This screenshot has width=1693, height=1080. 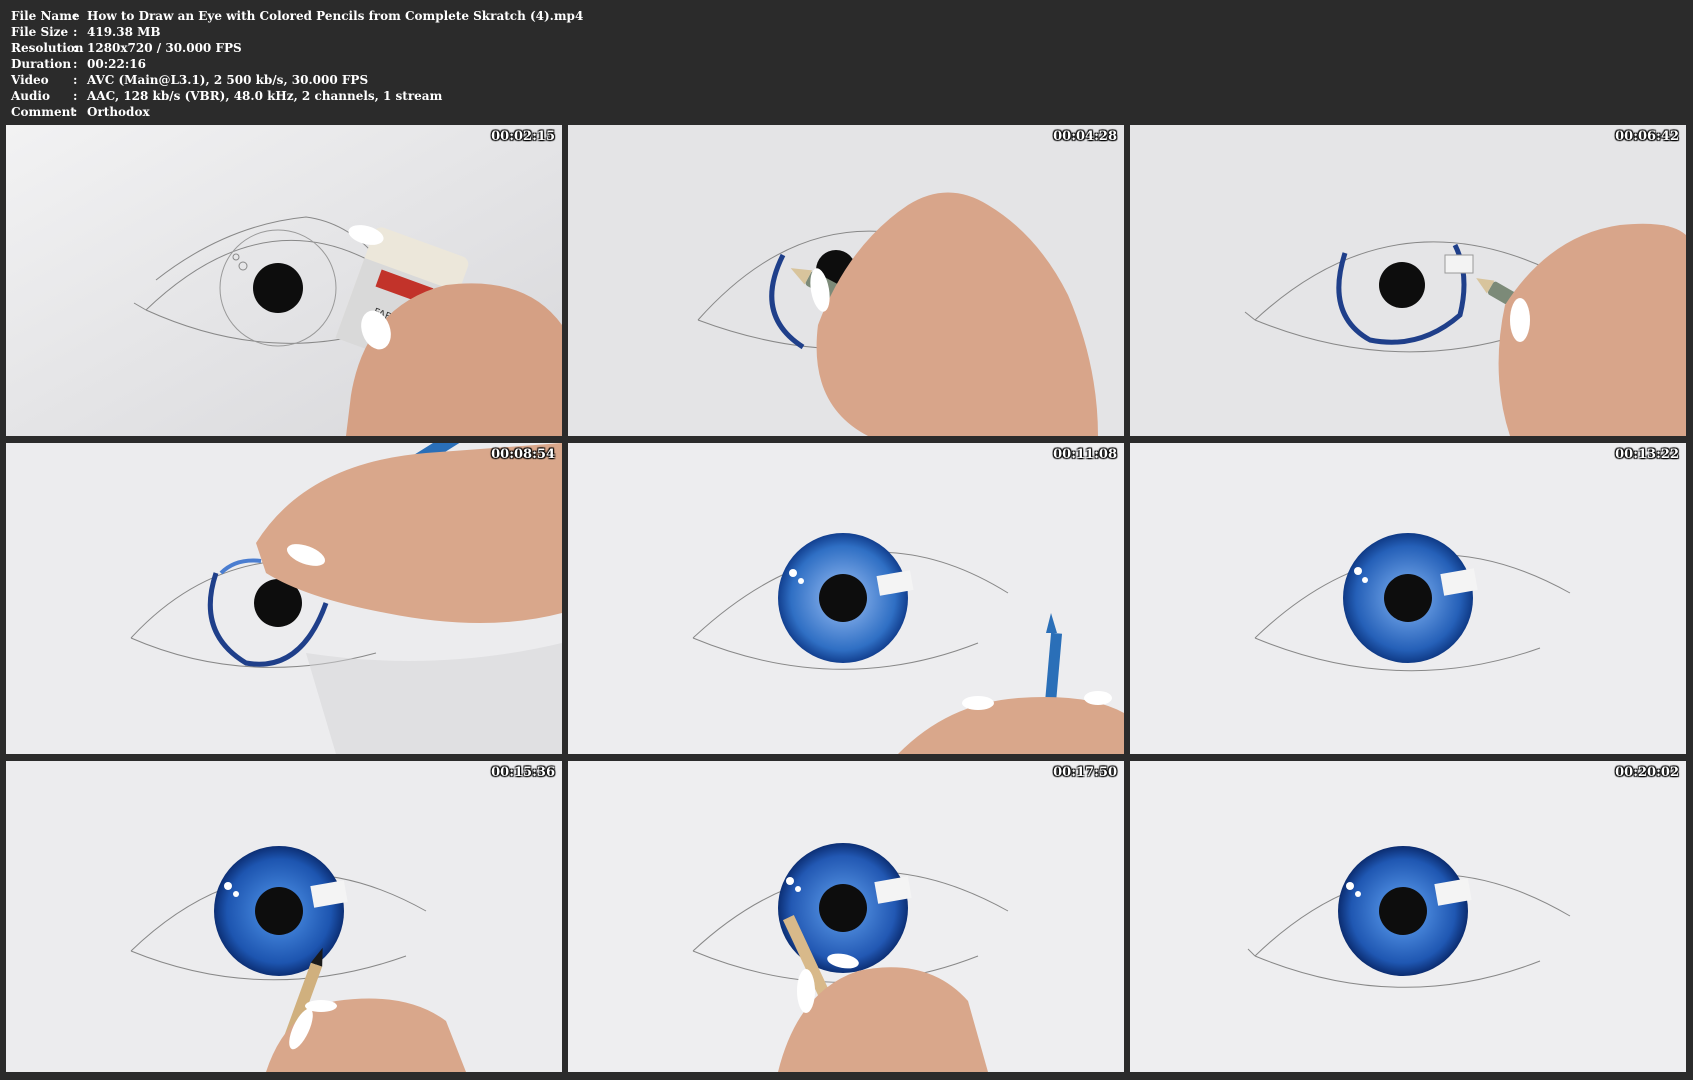 I want to click on info-label: File Name, so click(x=45, y=16).